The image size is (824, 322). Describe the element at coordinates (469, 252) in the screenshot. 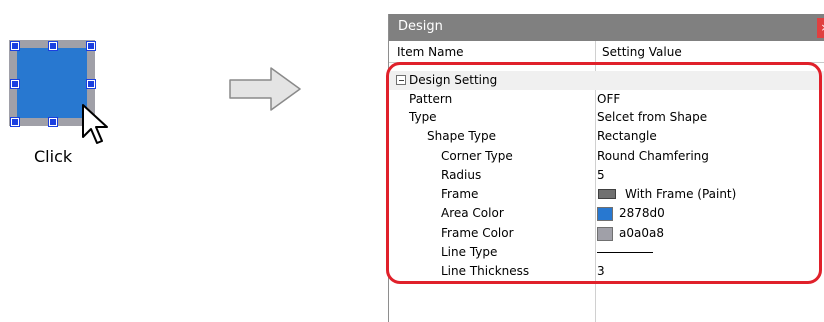

I see `property-name: Line Type` at that location.